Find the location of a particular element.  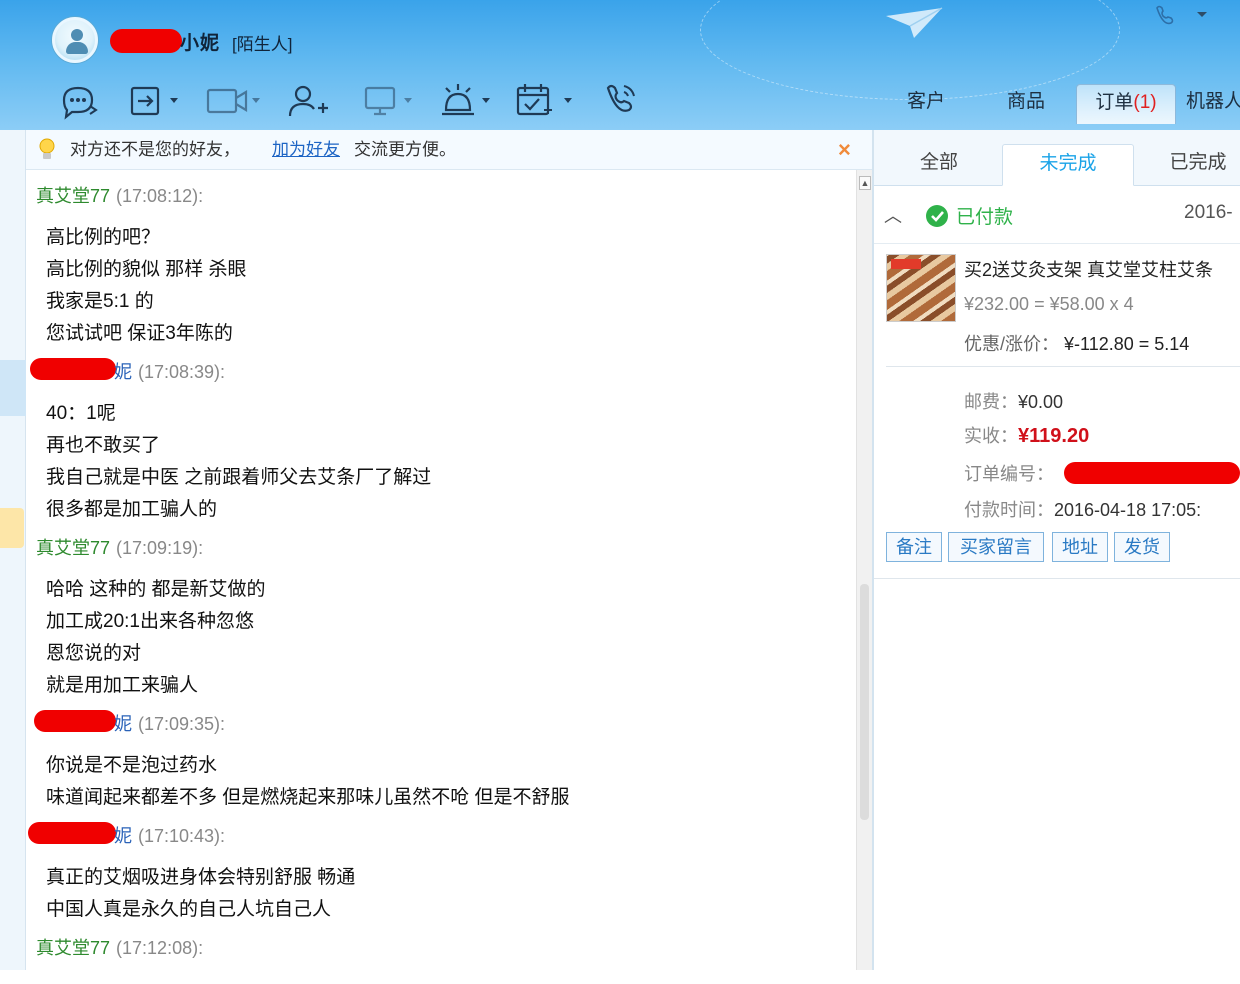

message-time: (17:09:35): is located at coordinates (182, 724).